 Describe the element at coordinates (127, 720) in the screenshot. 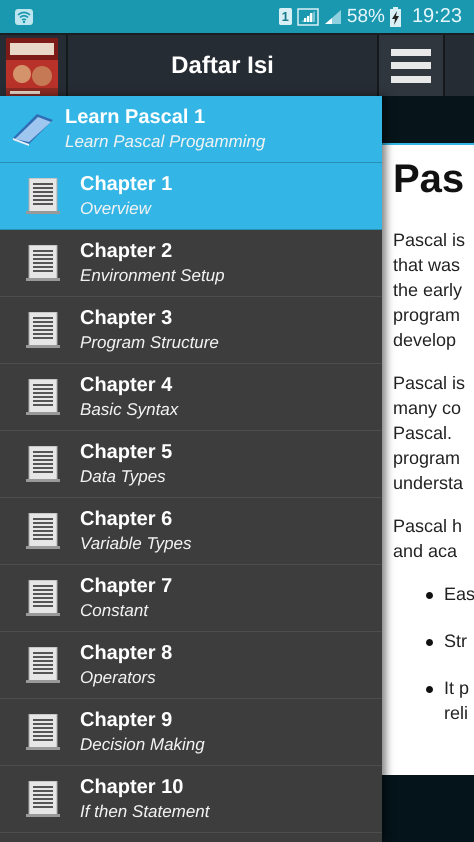

I see `chapter-title: Chapter 9` at that location.